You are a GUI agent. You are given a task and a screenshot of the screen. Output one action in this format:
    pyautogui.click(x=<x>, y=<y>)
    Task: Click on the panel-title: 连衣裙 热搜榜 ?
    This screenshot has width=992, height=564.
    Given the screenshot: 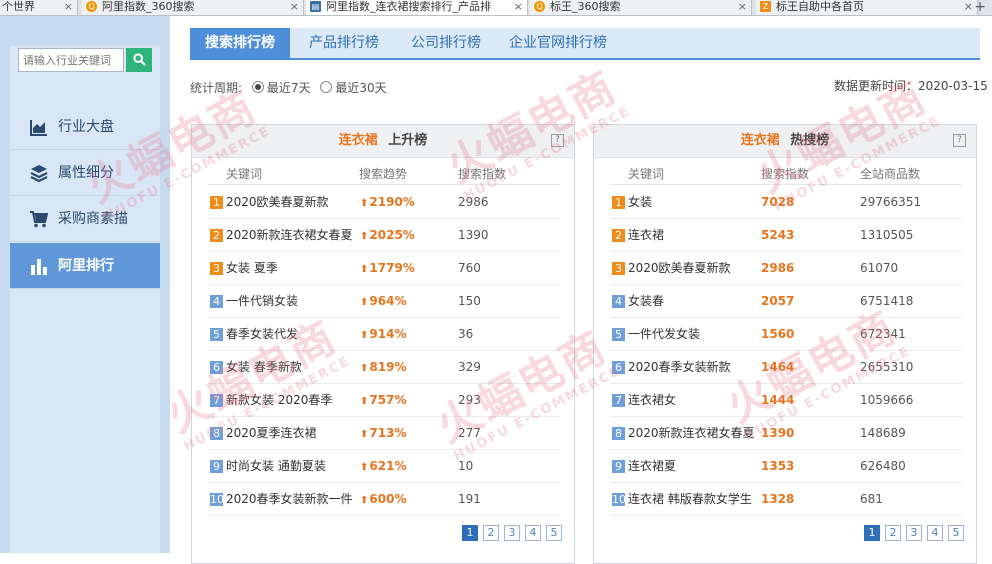 What is the action you would take?
    pyautogui.click(x=785, y=141)
    